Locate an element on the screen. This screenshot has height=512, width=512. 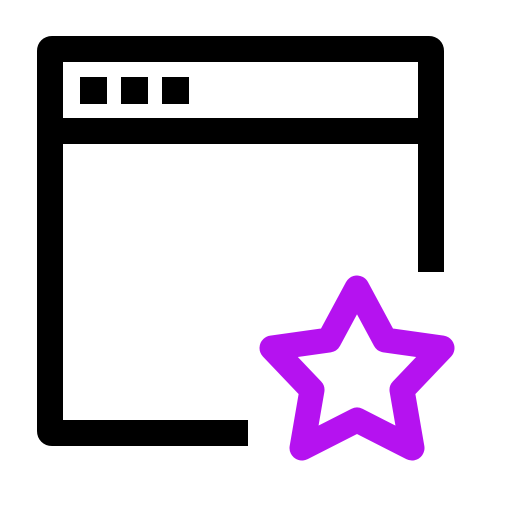
star-outline is located at coordinates (357, 368).